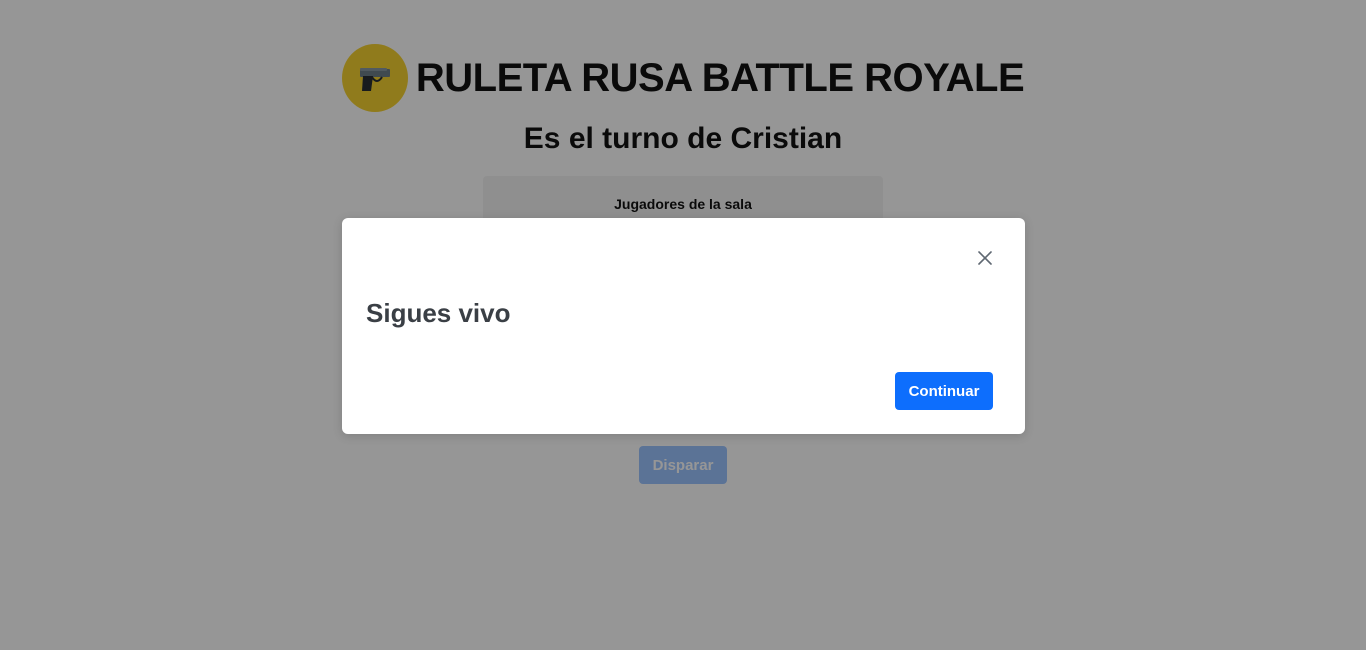 This screenshot has height=650, width=1366. Describe the element at coordinates (944, 391) in the screenshot. I see `continue-button: Continuar` at that location.